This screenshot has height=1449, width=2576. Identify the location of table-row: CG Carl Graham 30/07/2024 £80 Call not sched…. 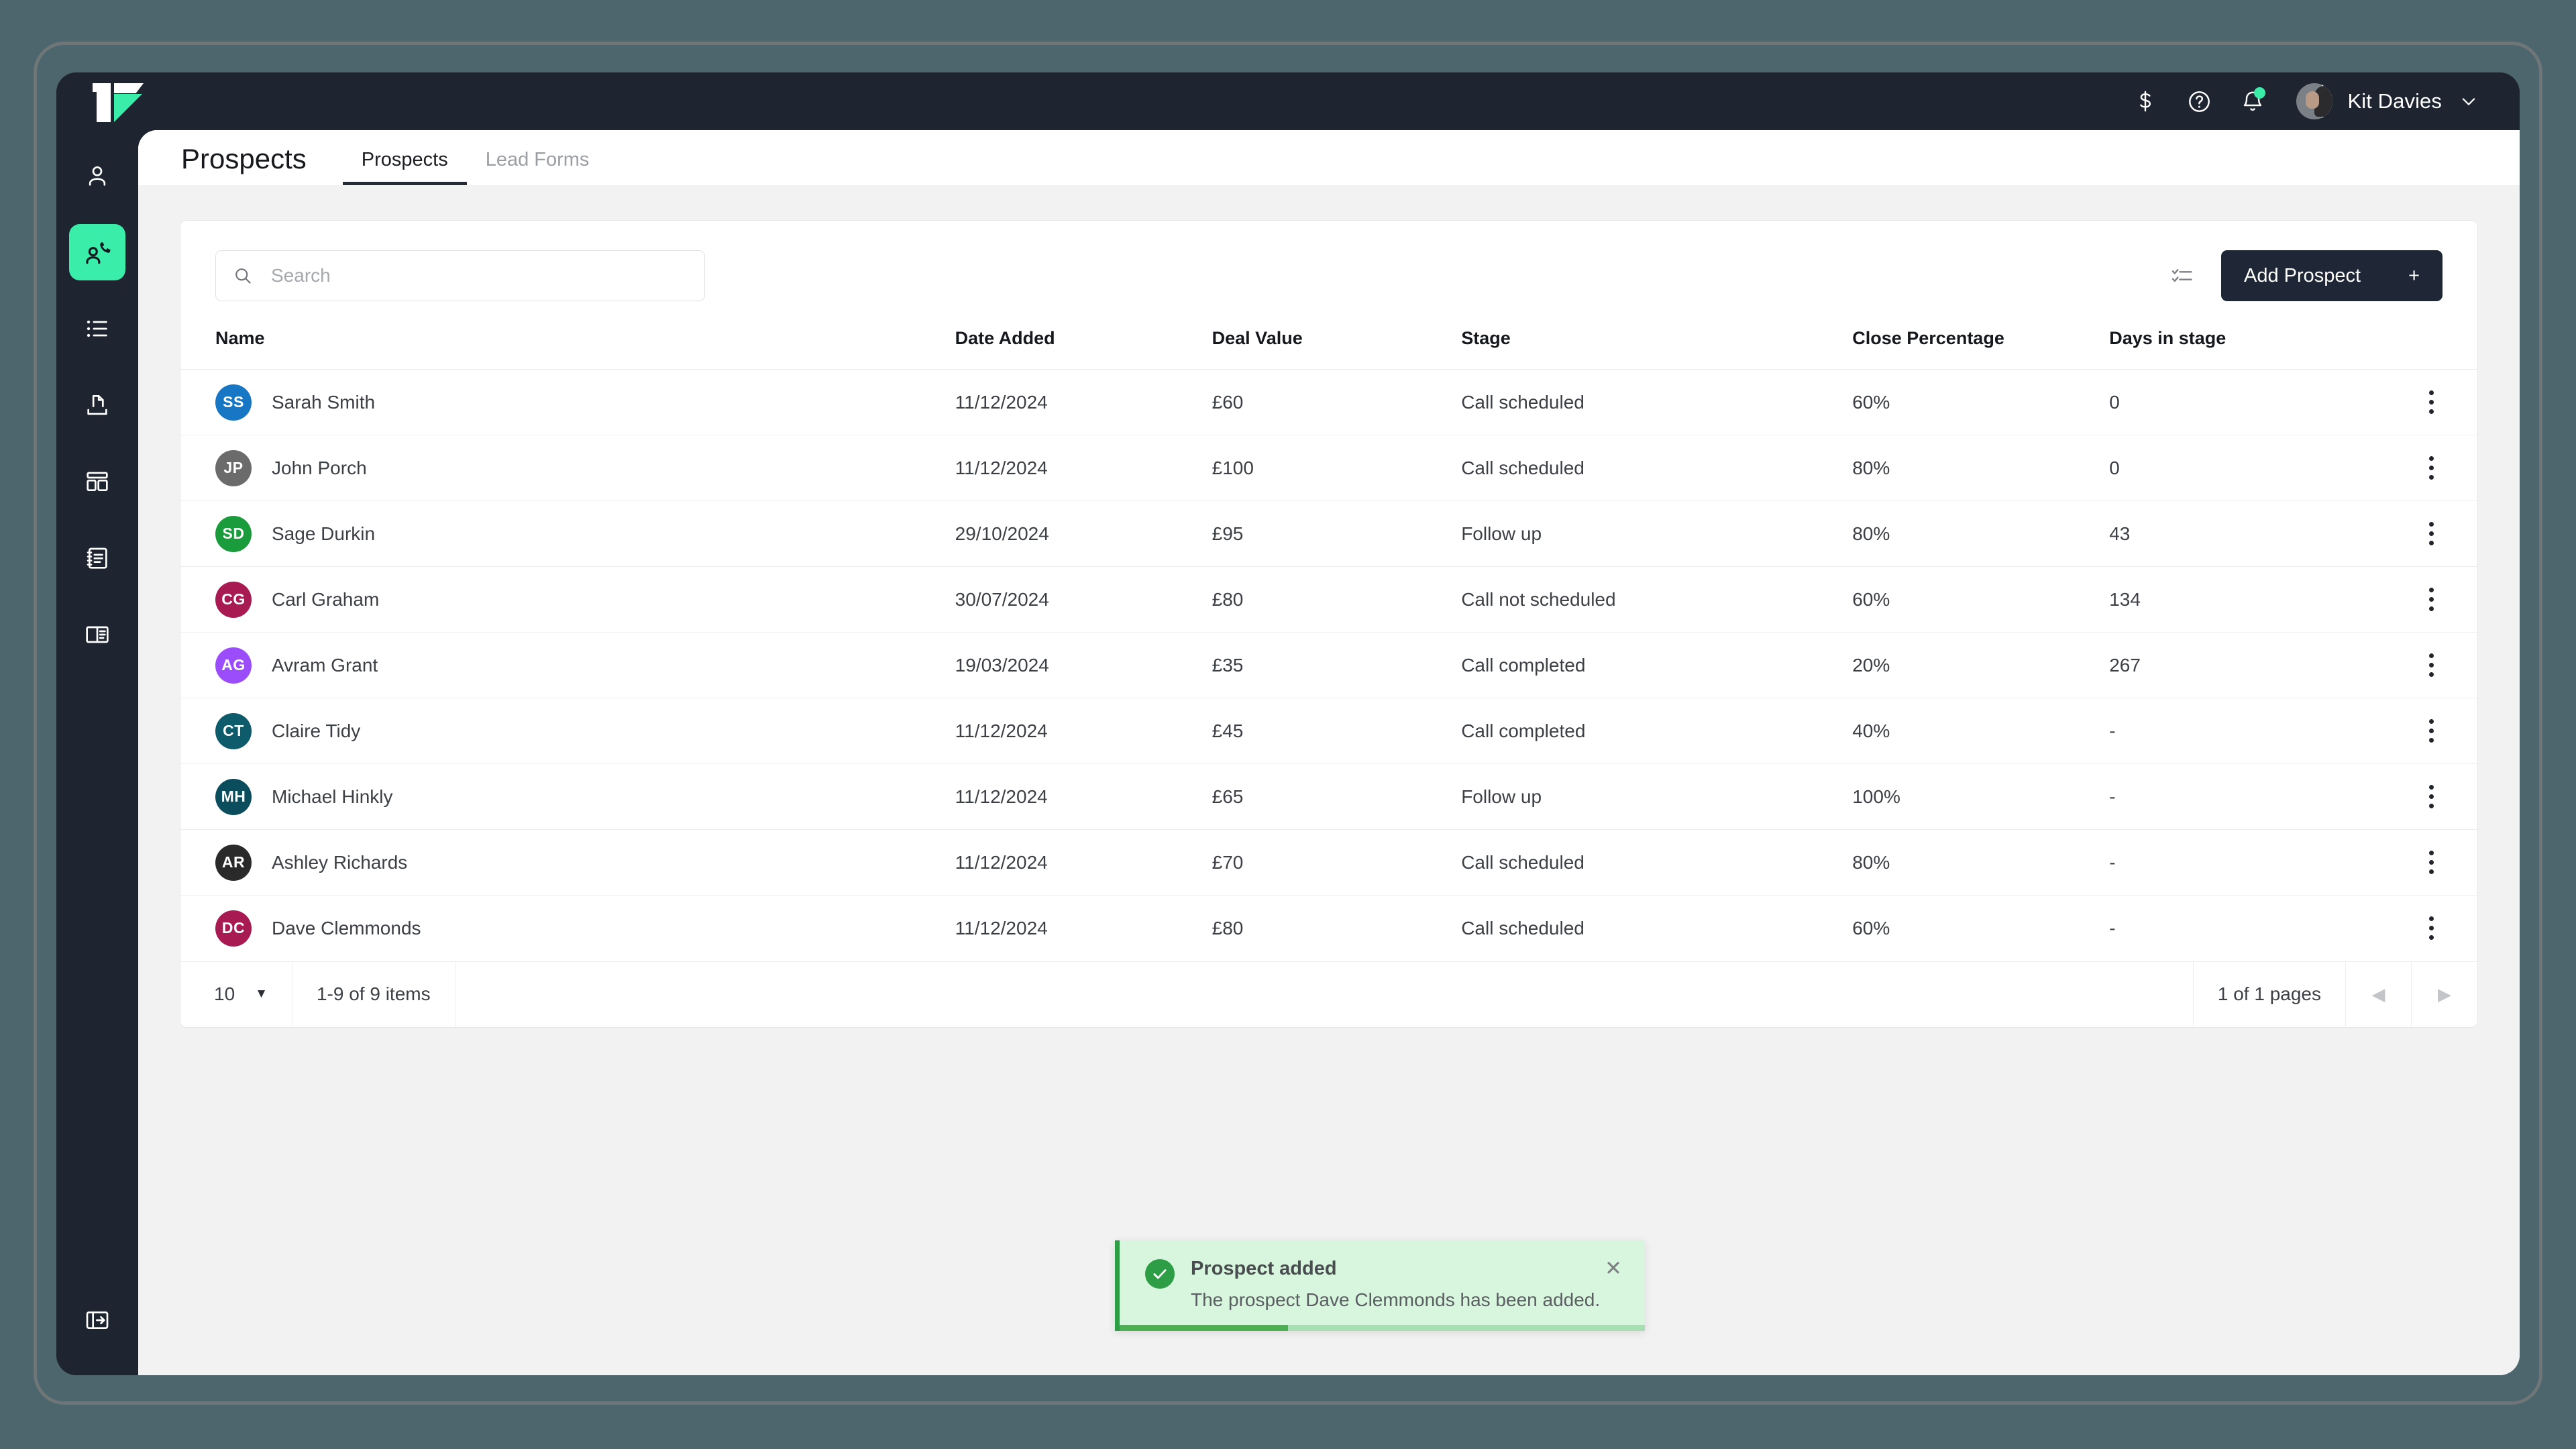
(1328, 599).